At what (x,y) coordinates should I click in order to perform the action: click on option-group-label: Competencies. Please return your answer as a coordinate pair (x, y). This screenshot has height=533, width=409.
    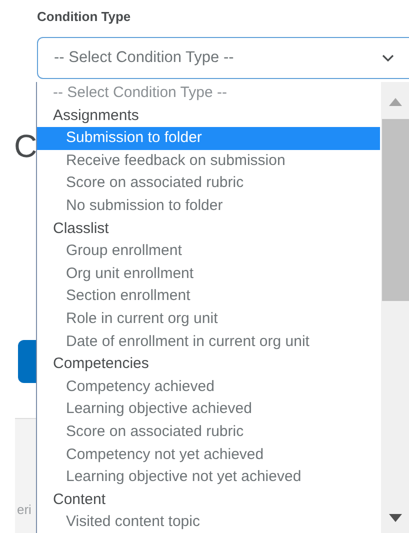
    Looking at the image, I should click on (101, 364).